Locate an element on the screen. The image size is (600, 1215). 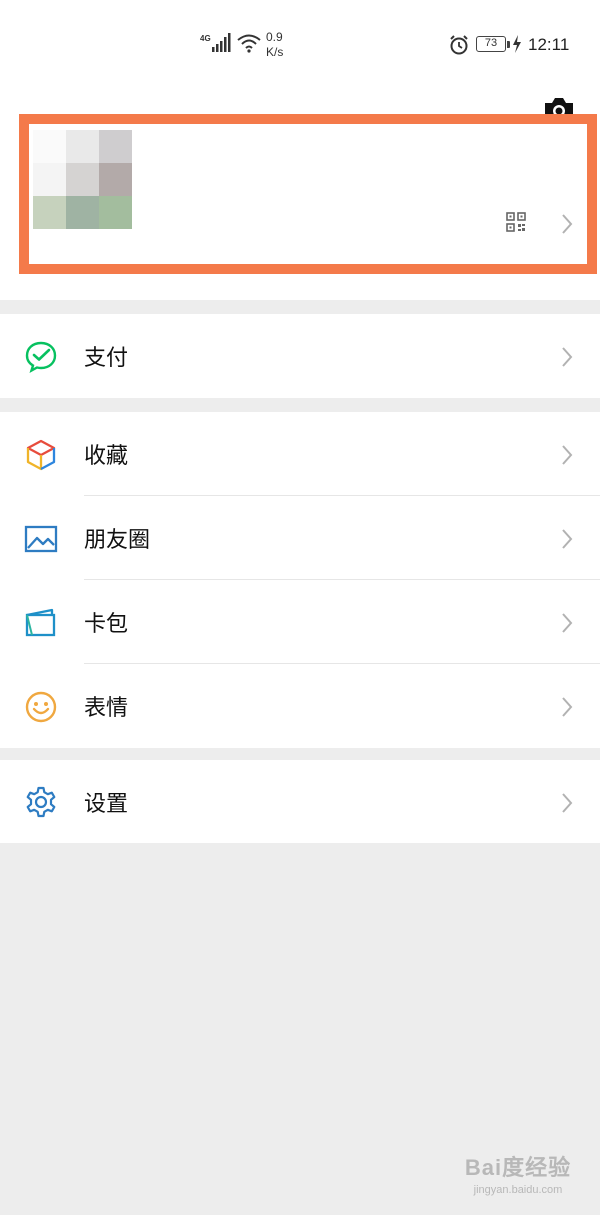
battery-tip is located at coordinates (508, 44).